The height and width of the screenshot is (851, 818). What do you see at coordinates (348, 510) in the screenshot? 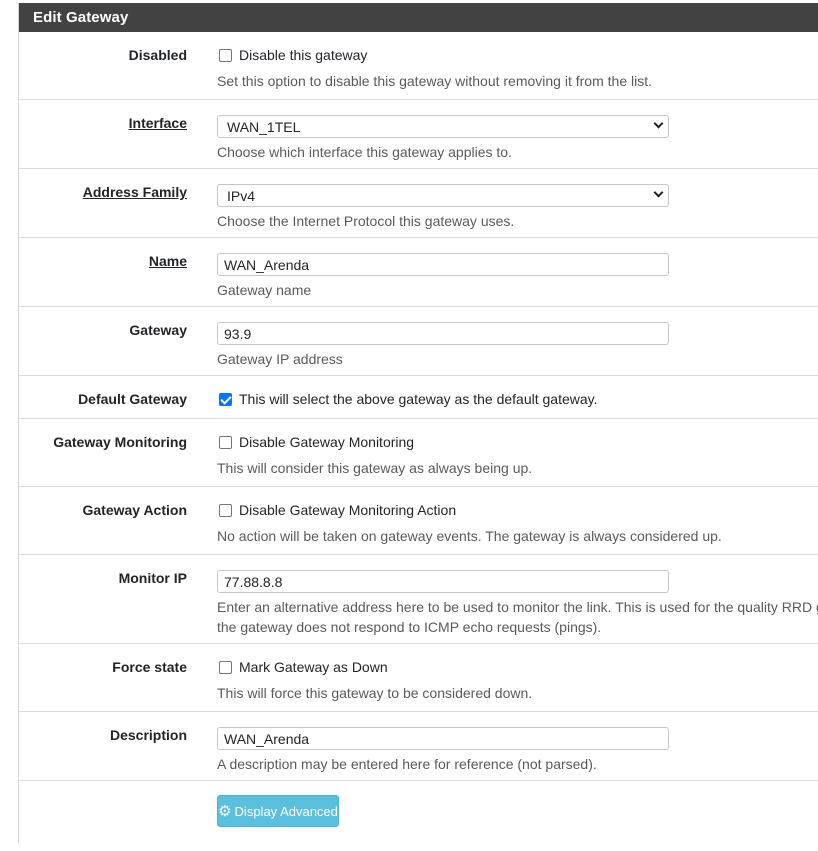
I see `disable-monitoring-action-checkbox-label: Disable Gateway Monitoring Action` at bounding box center [348, 510].